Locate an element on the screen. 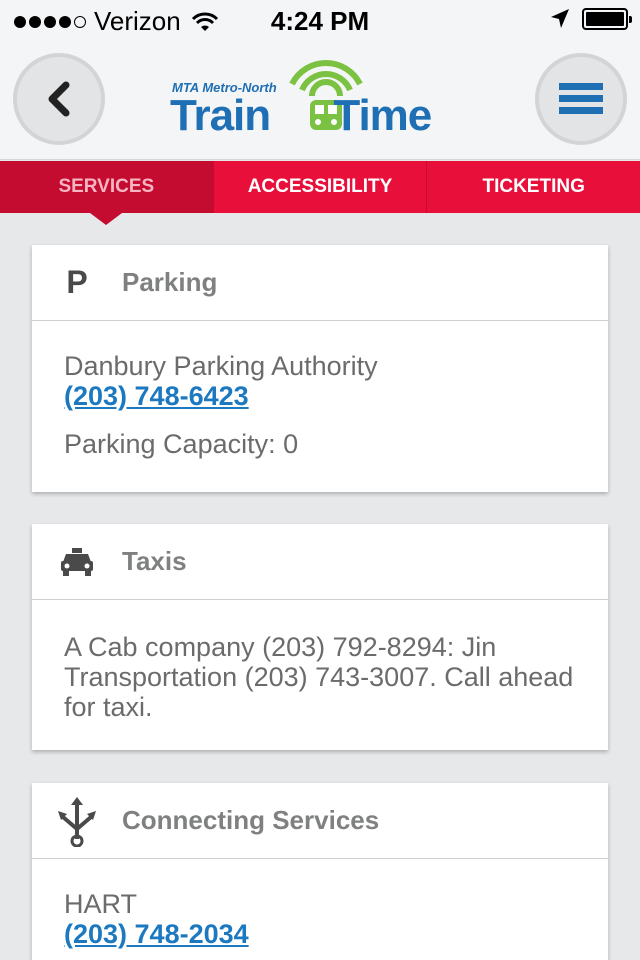 This screenshot has height=960, width=640. app-header: MTA Metro-North Train Time is located at coordinates (320, 100).